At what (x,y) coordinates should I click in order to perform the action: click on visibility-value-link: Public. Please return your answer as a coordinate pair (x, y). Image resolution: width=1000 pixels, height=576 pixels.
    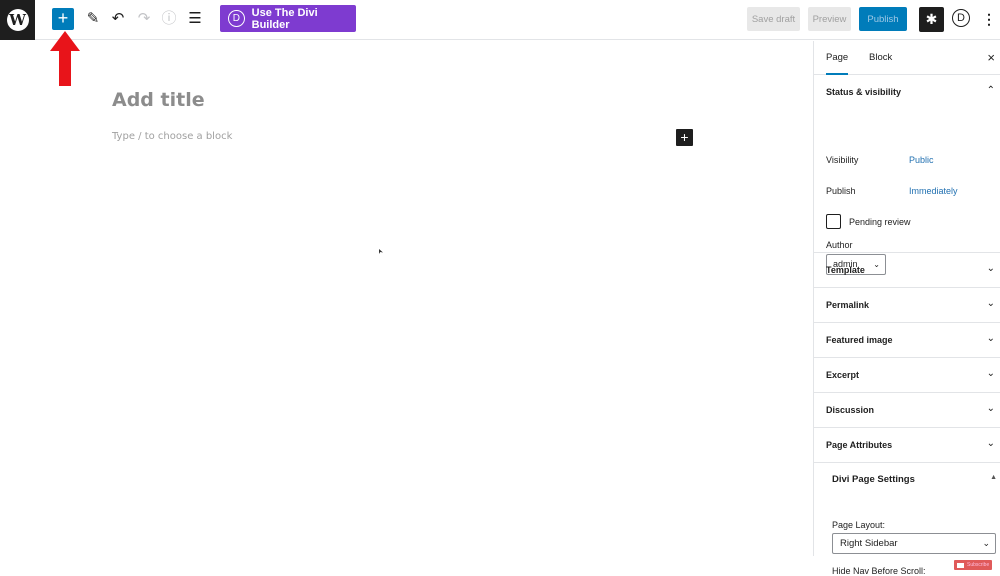
    Looking at the image, I should click on (921, 160).